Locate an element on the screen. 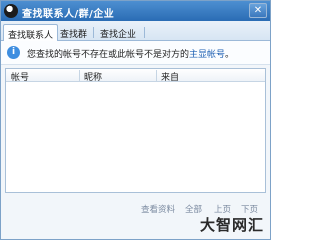 The width and height of the screenshot is (320, 240). info-icon: i is located at coordinates (13, 52).